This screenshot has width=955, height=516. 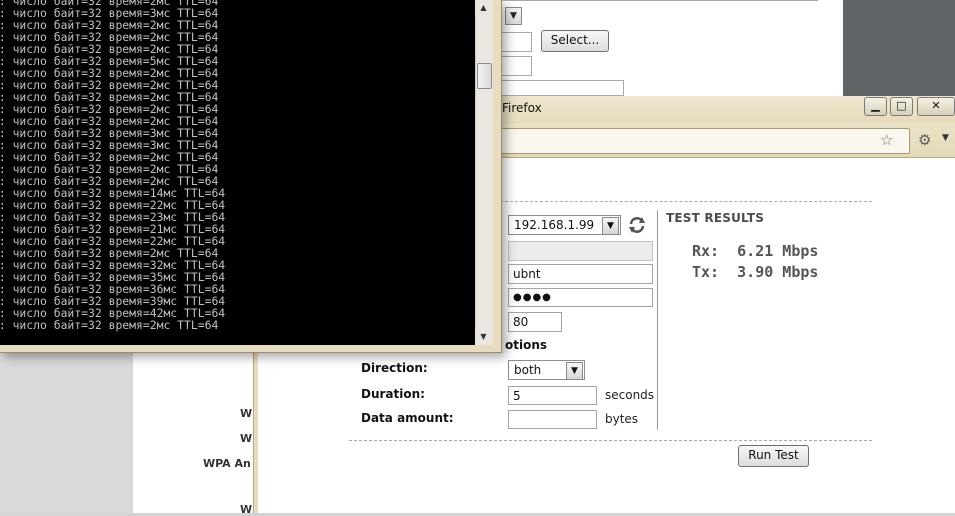 I want to click on scroll-down-icon: ▼, so click(x=483, y=337).